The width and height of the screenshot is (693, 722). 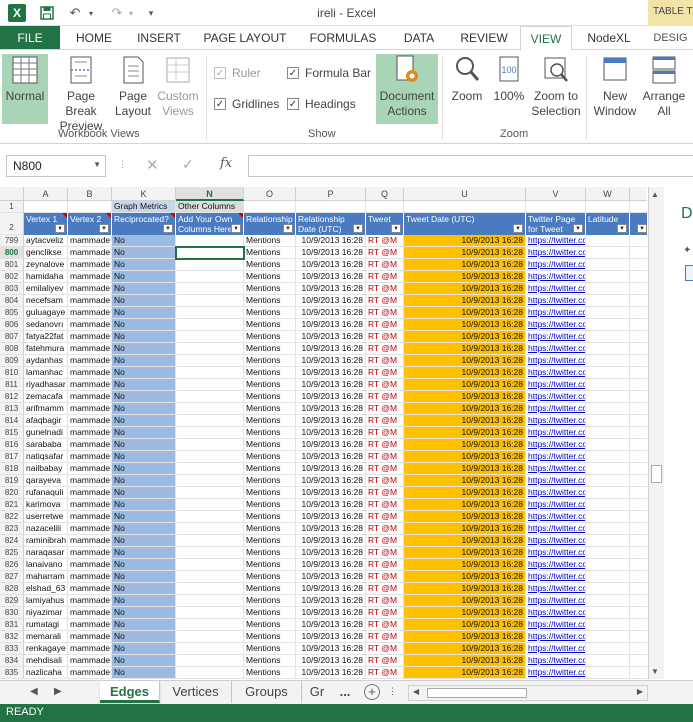 What do you see at coordinates (670, 38) in the screenshot?
I see `tab-design: DESIG` at bounding box center [670, 38].